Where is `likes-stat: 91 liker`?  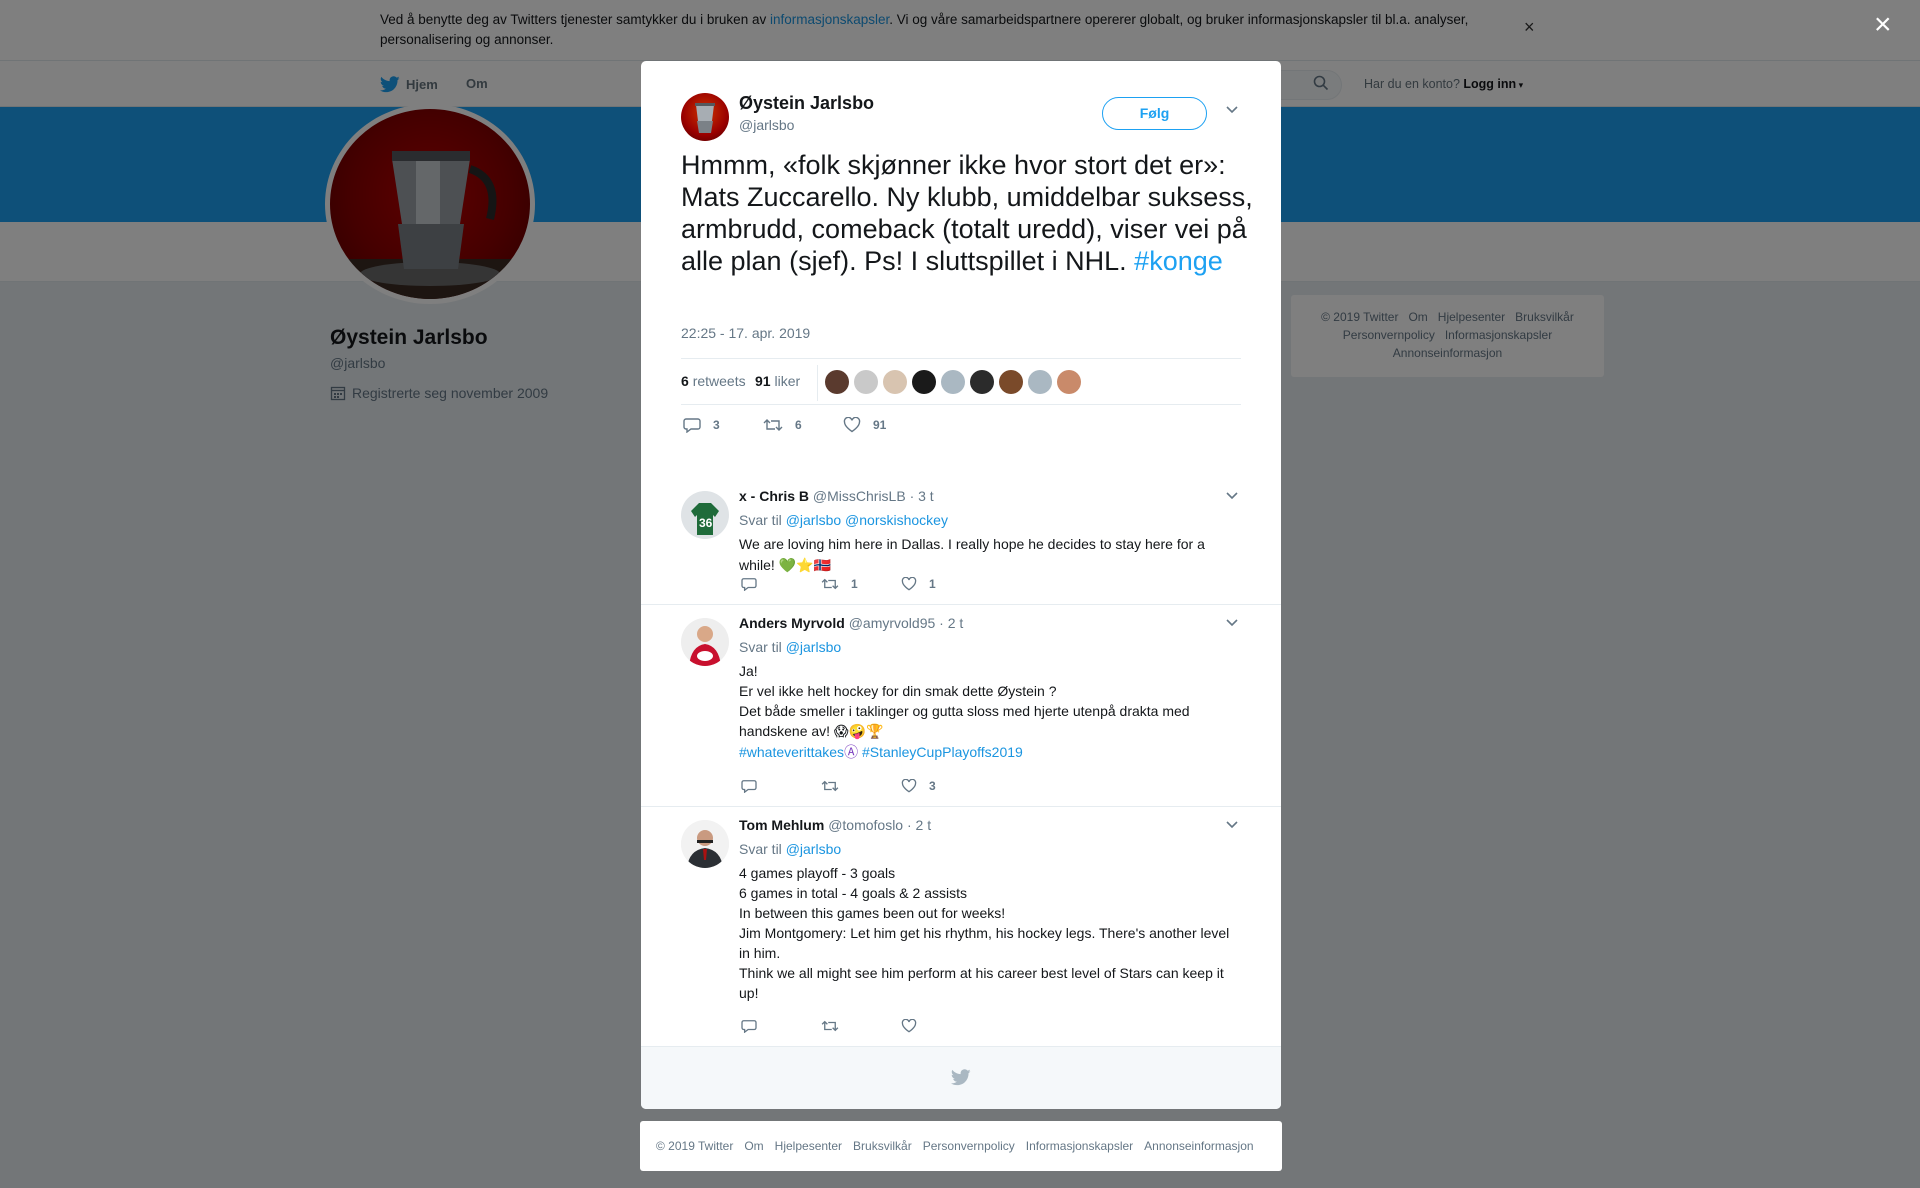 likes-stat: 91 liker is located at coordinates (777, 381).